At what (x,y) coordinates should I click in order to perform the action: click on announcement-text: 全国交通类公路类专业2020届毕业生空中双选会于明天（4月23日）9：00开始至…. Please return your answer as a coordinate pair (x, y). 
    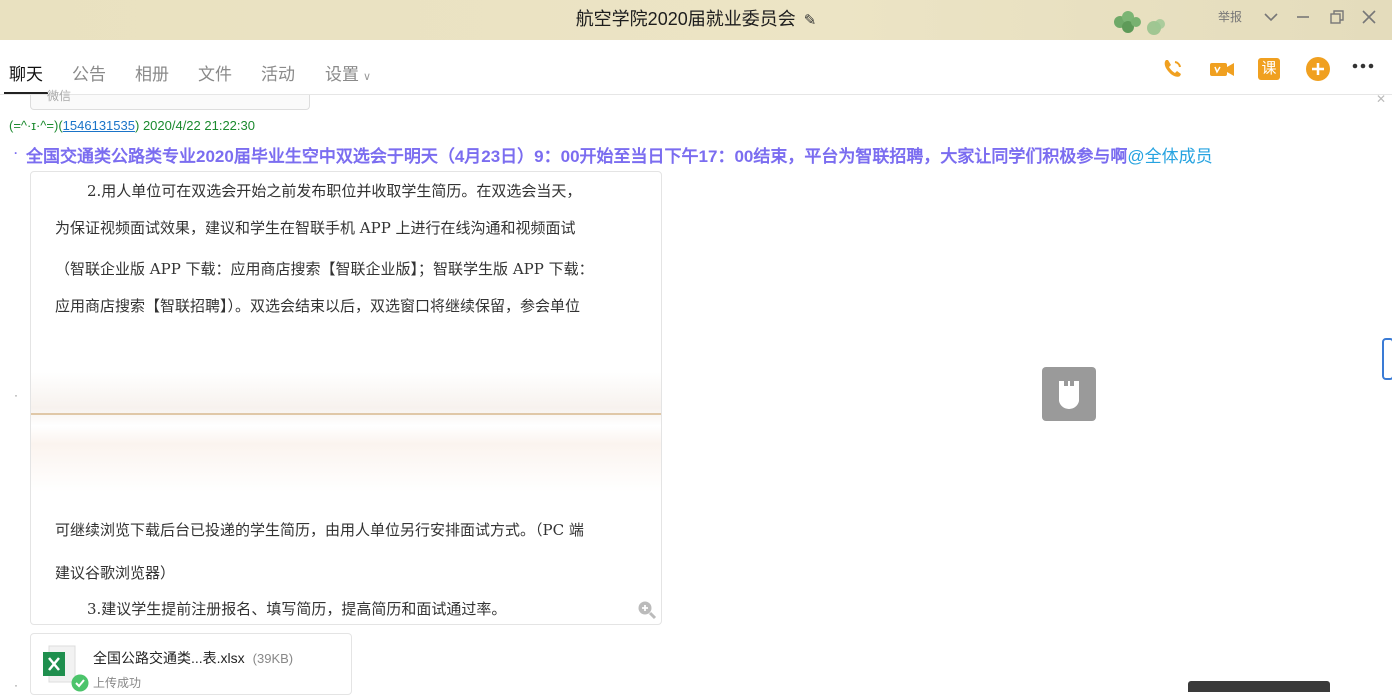
    Looking at the image, I should click on (619, 154).